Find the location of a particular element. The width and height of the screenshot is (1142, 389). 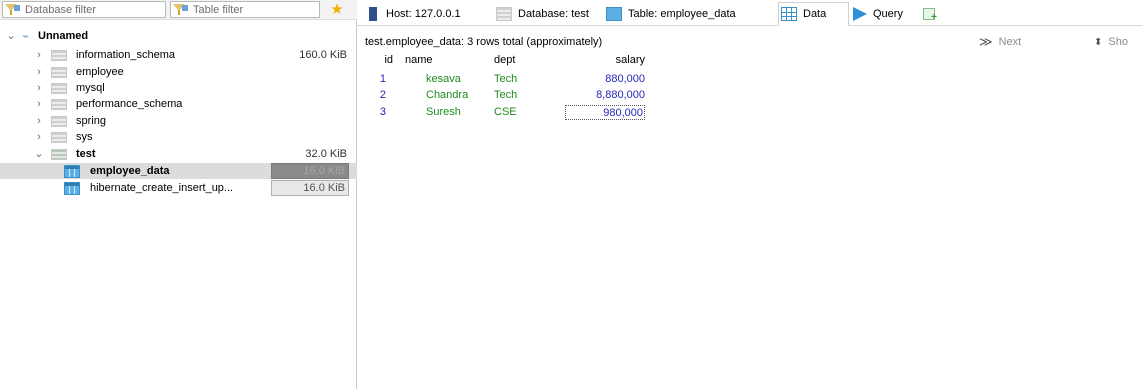

table-cell-id: 1 is located at coordinates (377, 79).